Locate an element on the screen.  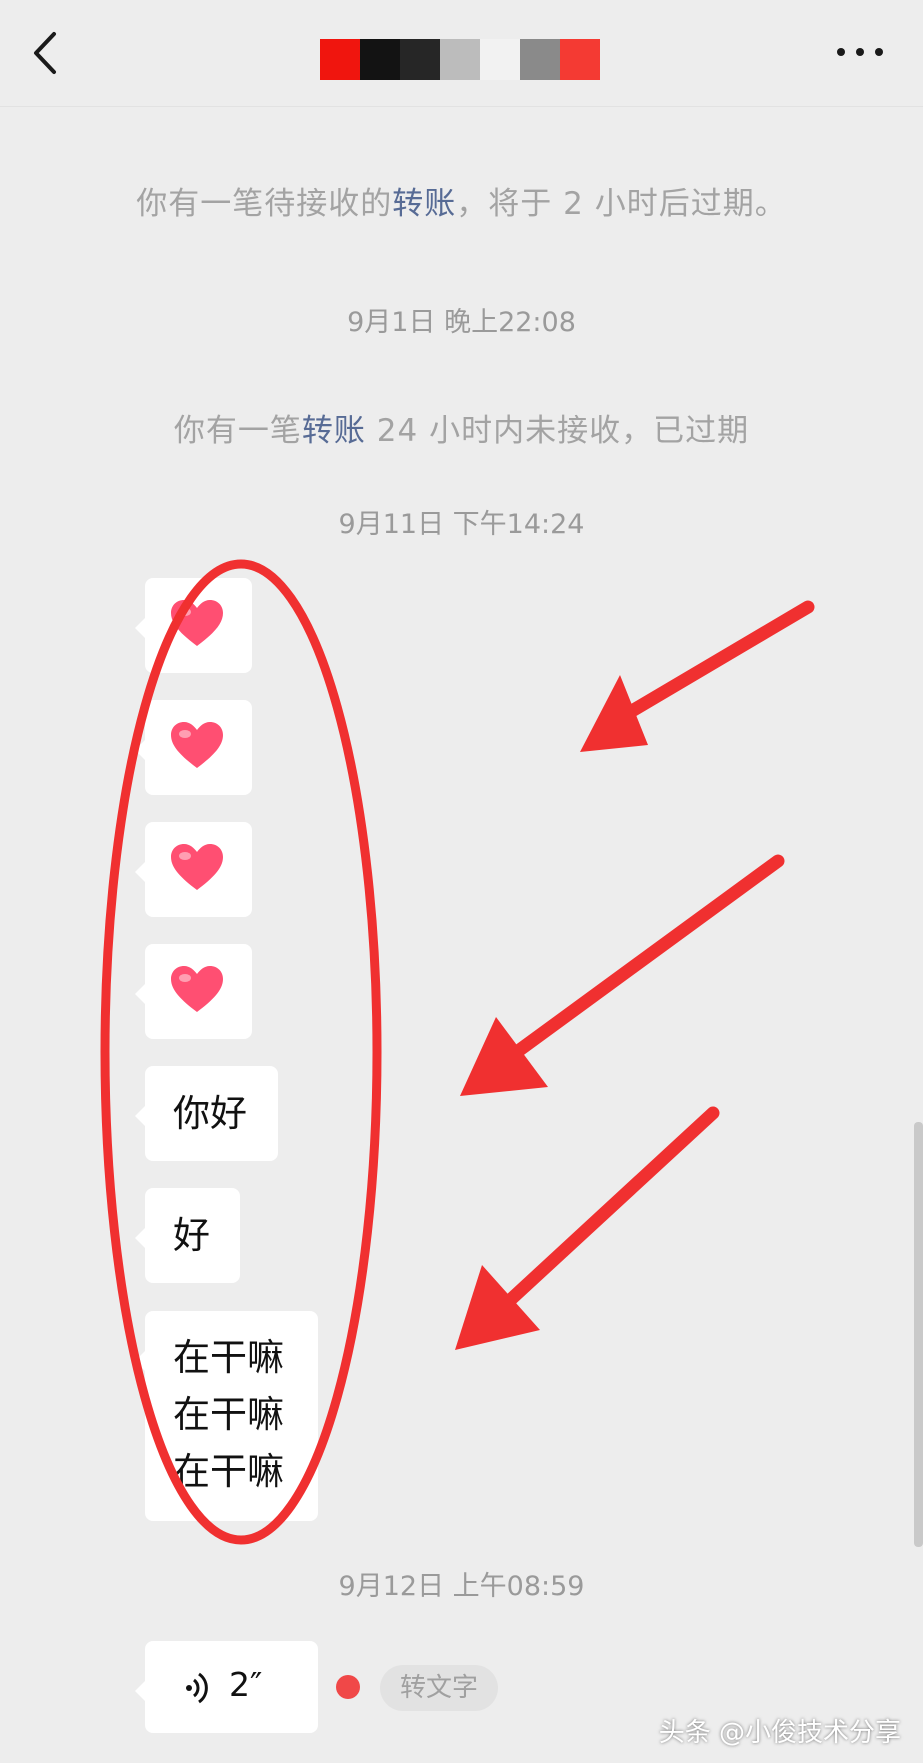
timestamp: 9月11日 下午14:24 is located at coordinates (461, 524).